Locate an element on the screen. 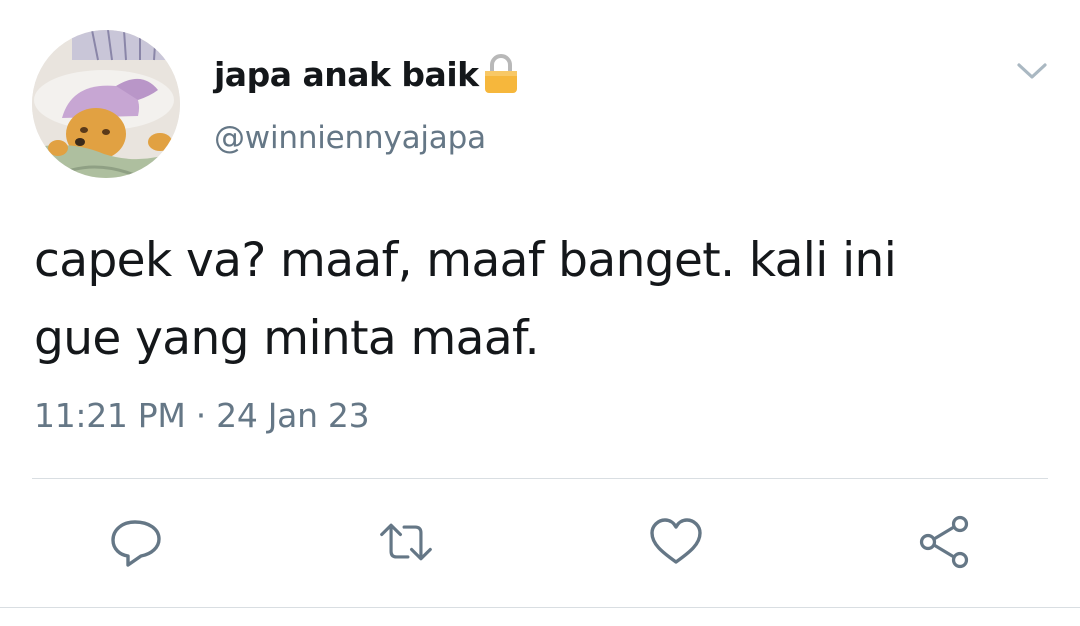  share-icon is located at coordinates (944, 542).